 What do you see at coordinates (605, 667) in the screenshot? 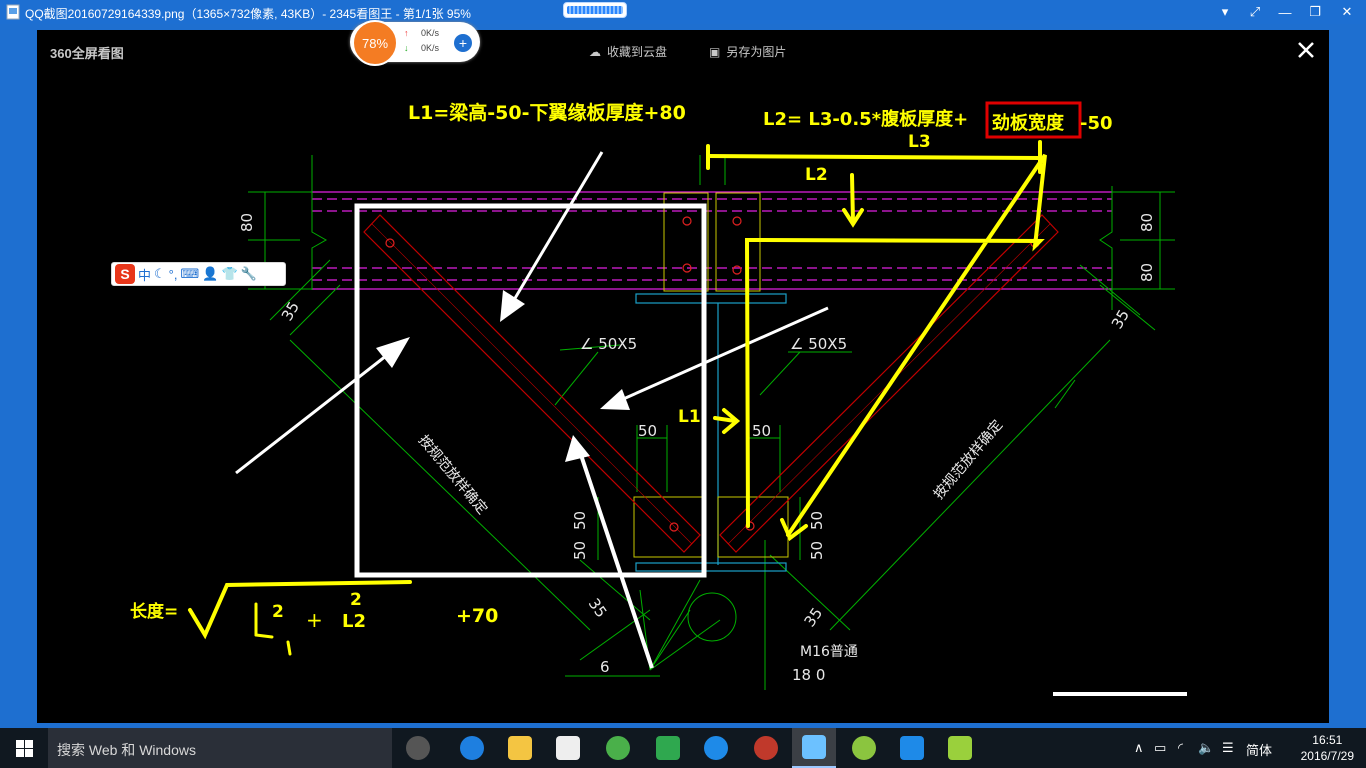
I see `dim-6: 6` at bounding box center [605, 667].